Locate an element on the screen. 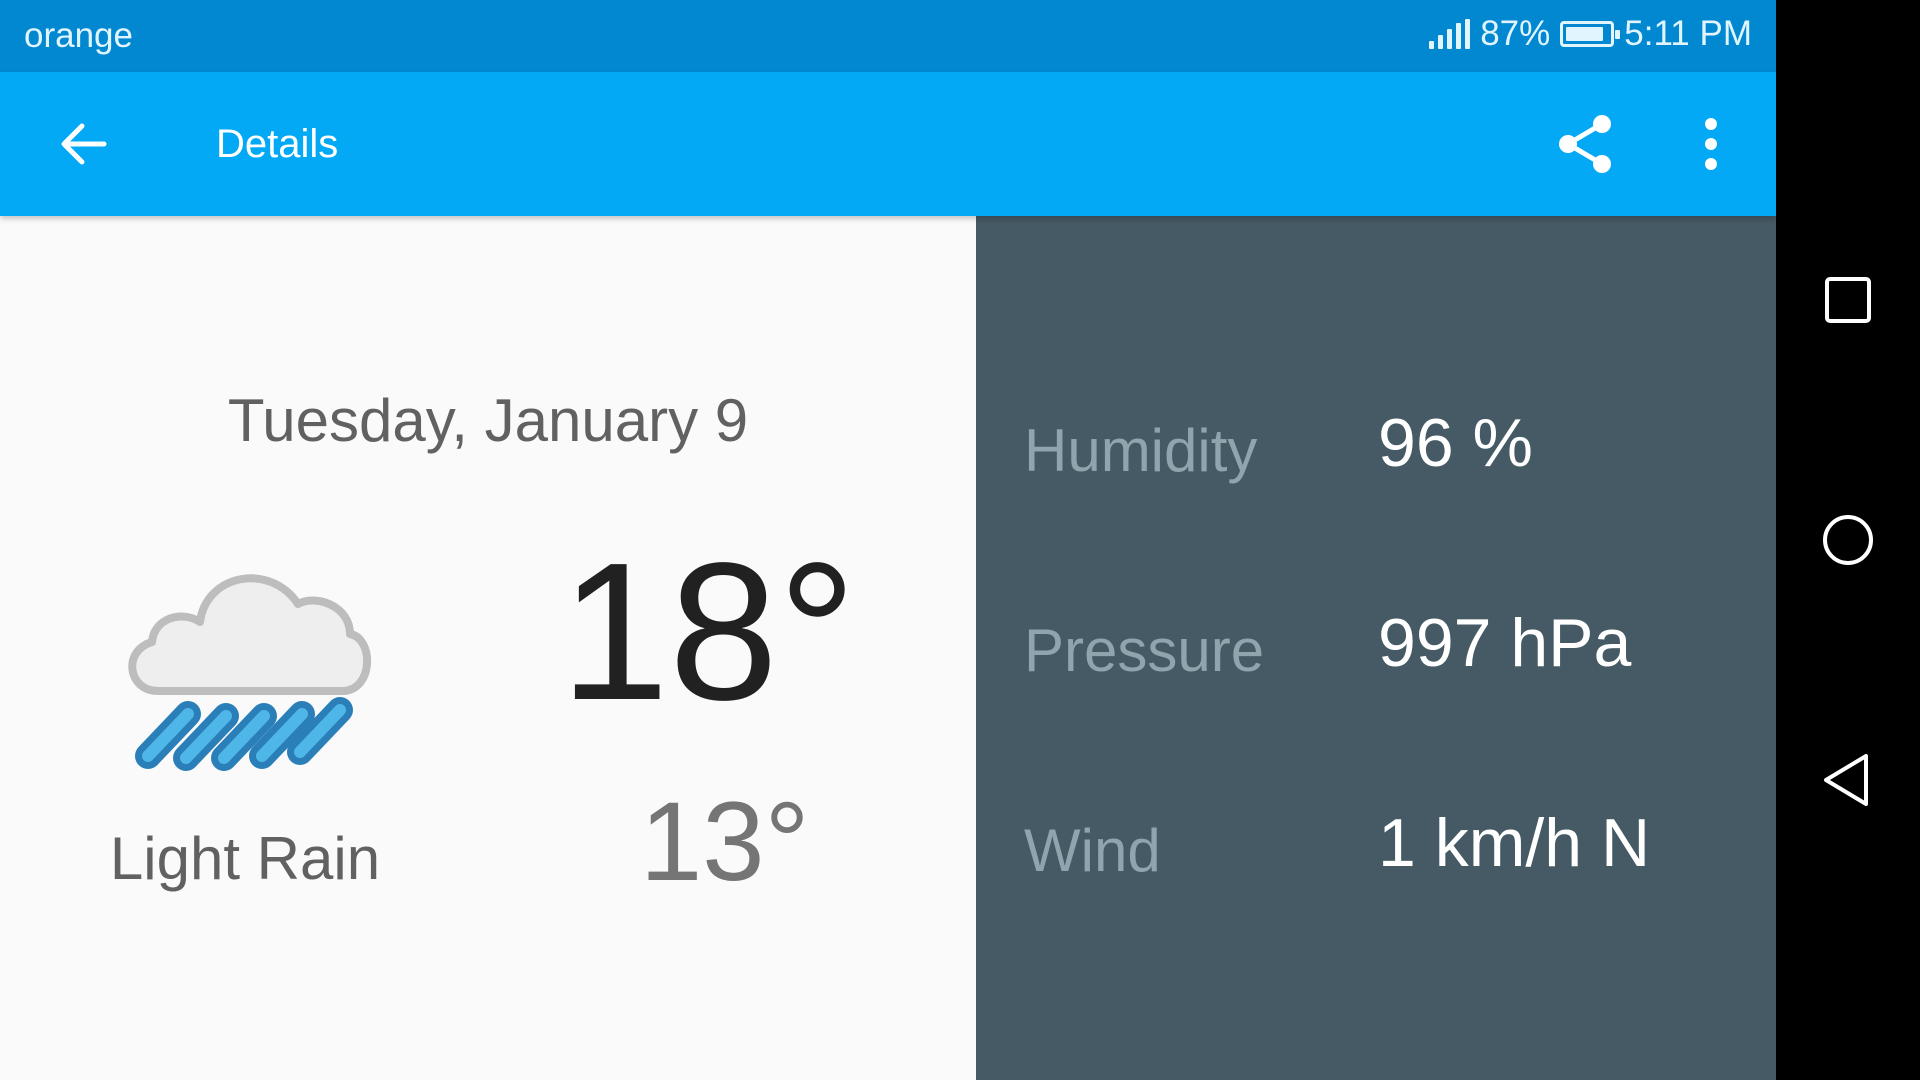  carrier-label: orange is located at coordinates (78, 35).